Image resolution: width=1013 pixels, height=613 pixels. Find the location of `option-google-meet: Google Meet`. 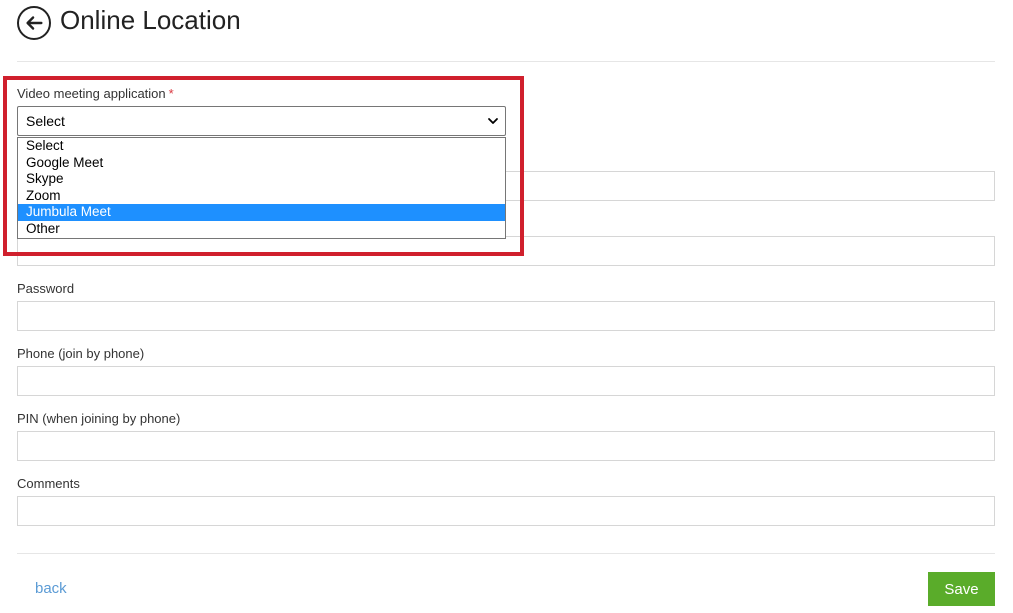

option-google-meet: Google Meet is located at coordinates (261, 163).